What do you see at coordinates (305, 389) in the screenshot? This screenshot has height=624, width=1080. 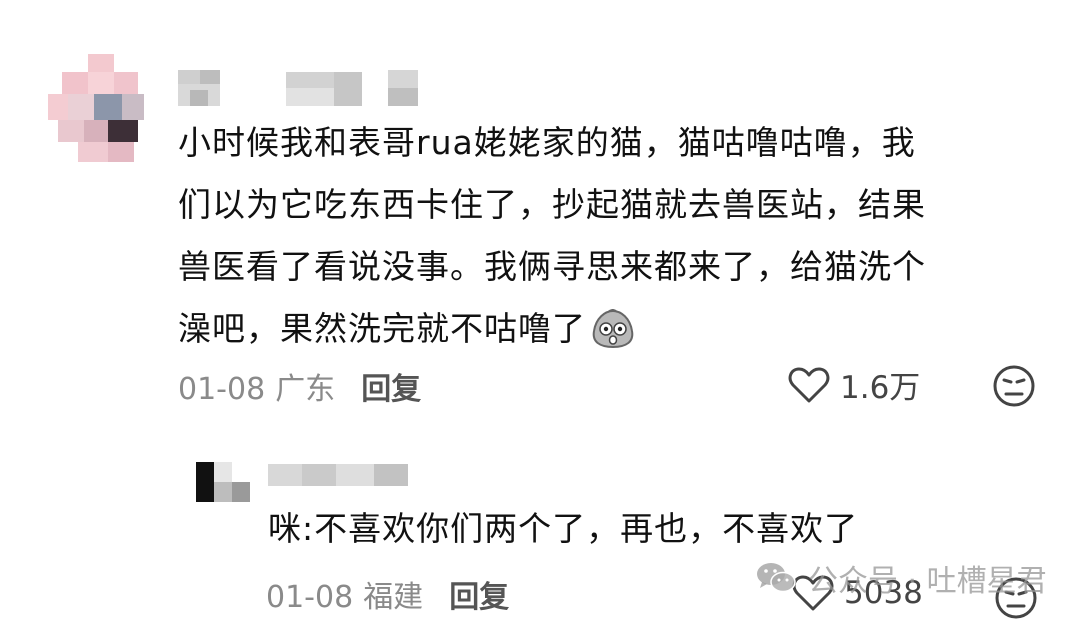 I see `comment-location: 广东` at bounding box center [305, 389].